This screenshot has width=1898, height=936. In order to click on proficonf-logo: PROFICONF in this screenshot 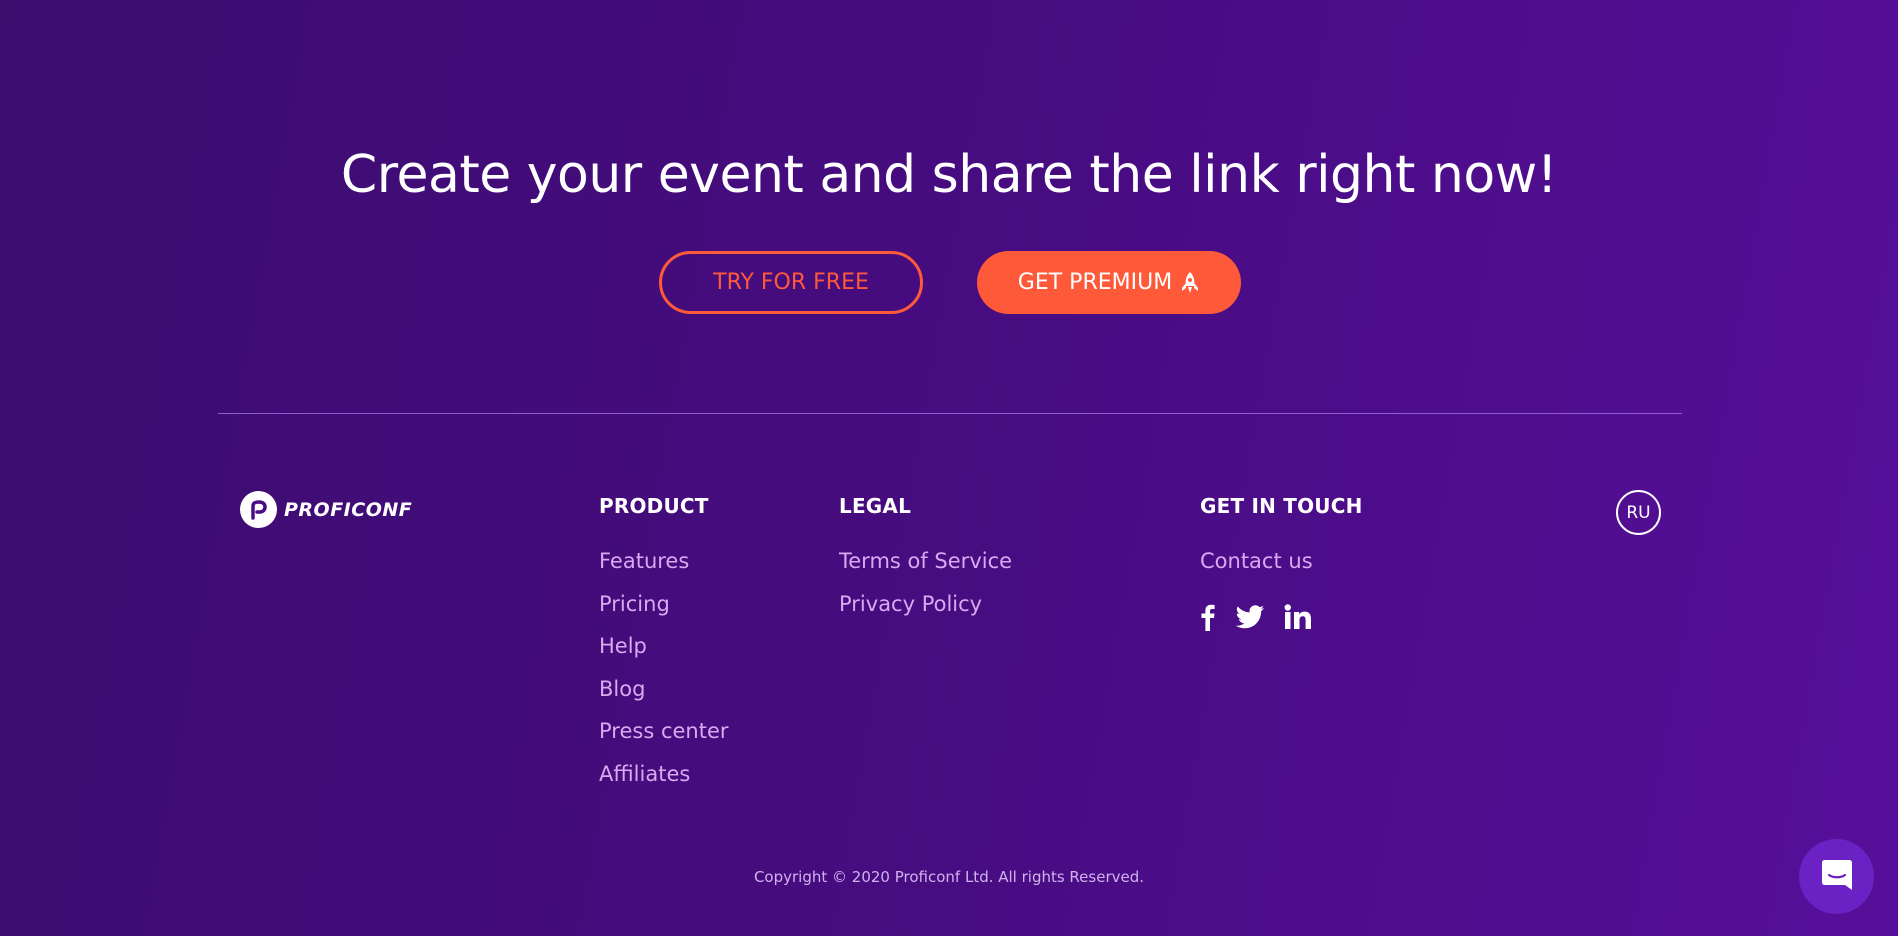, I will do `click(326, 509)`.